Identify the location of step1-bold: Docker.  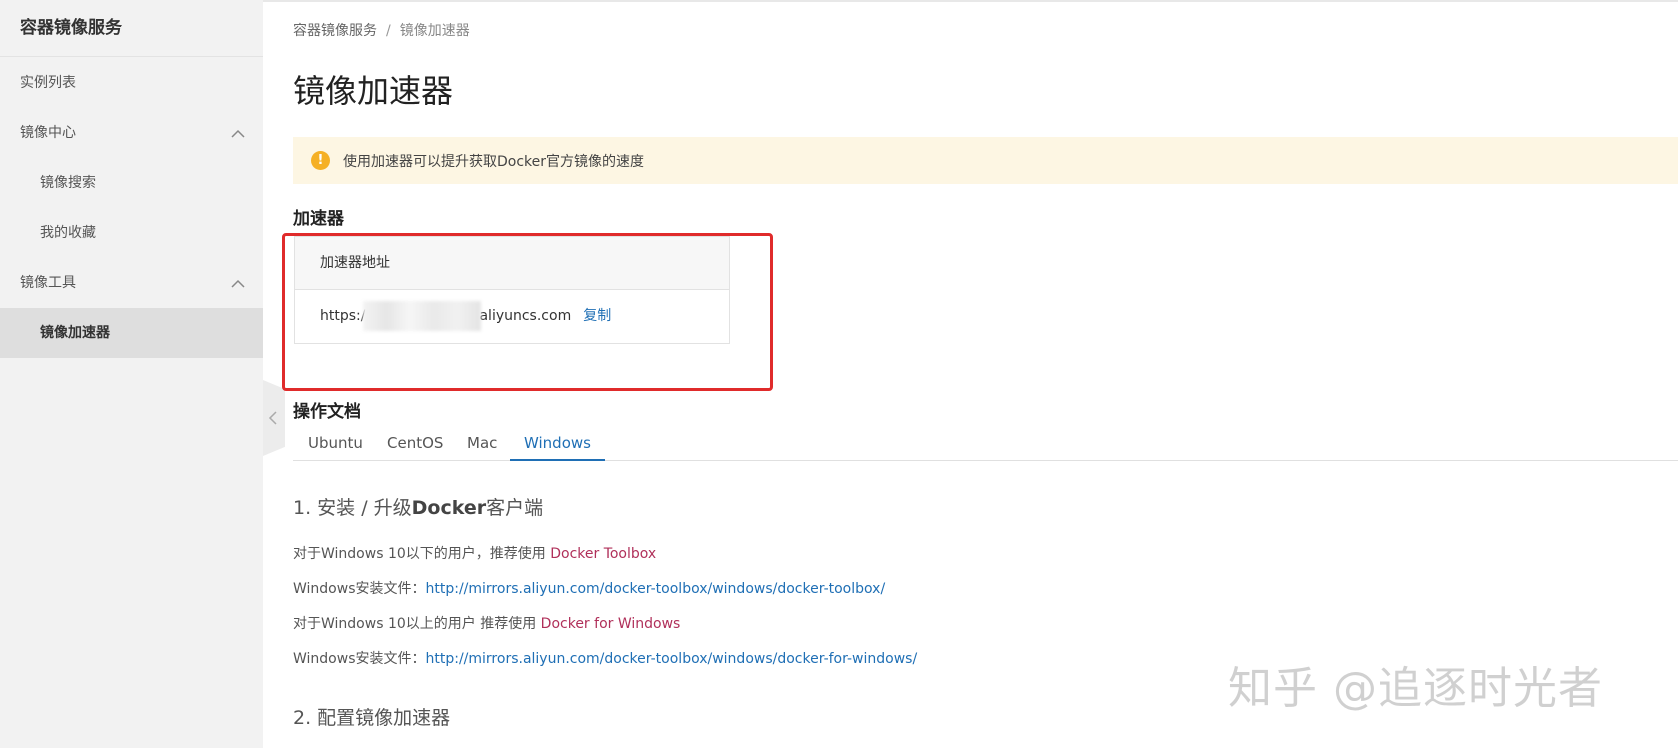
(449, 508).